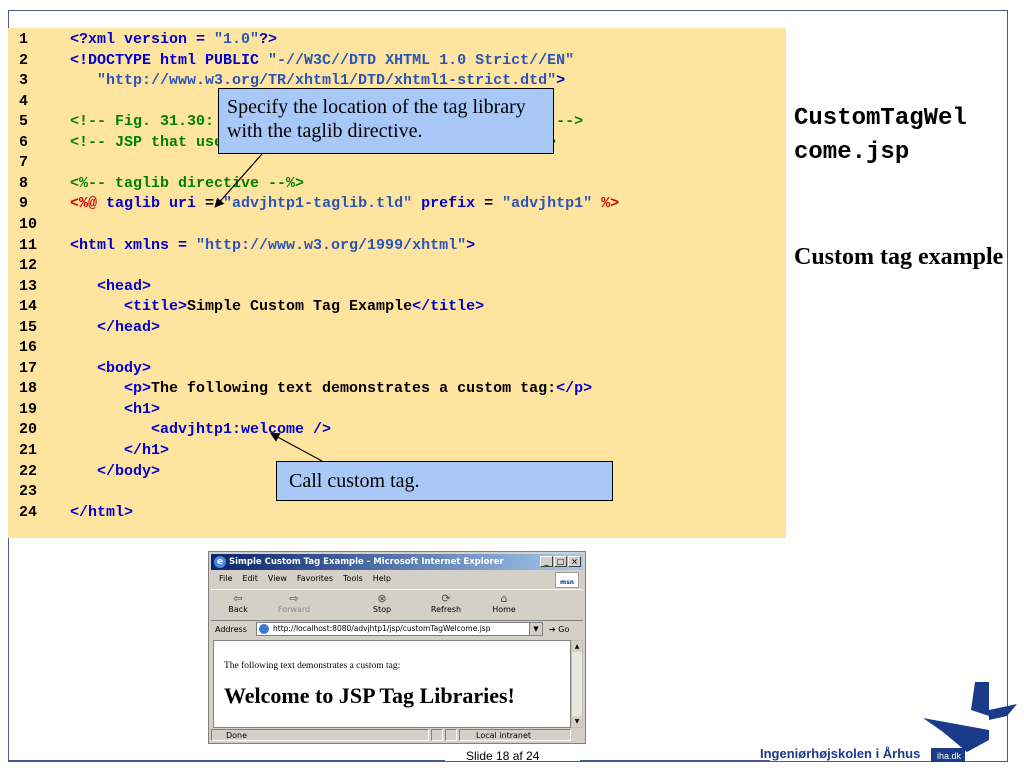  Describe the element at coordinates (559, 629) in the screenshot. I see `go-button: ➔ Go` at that location.